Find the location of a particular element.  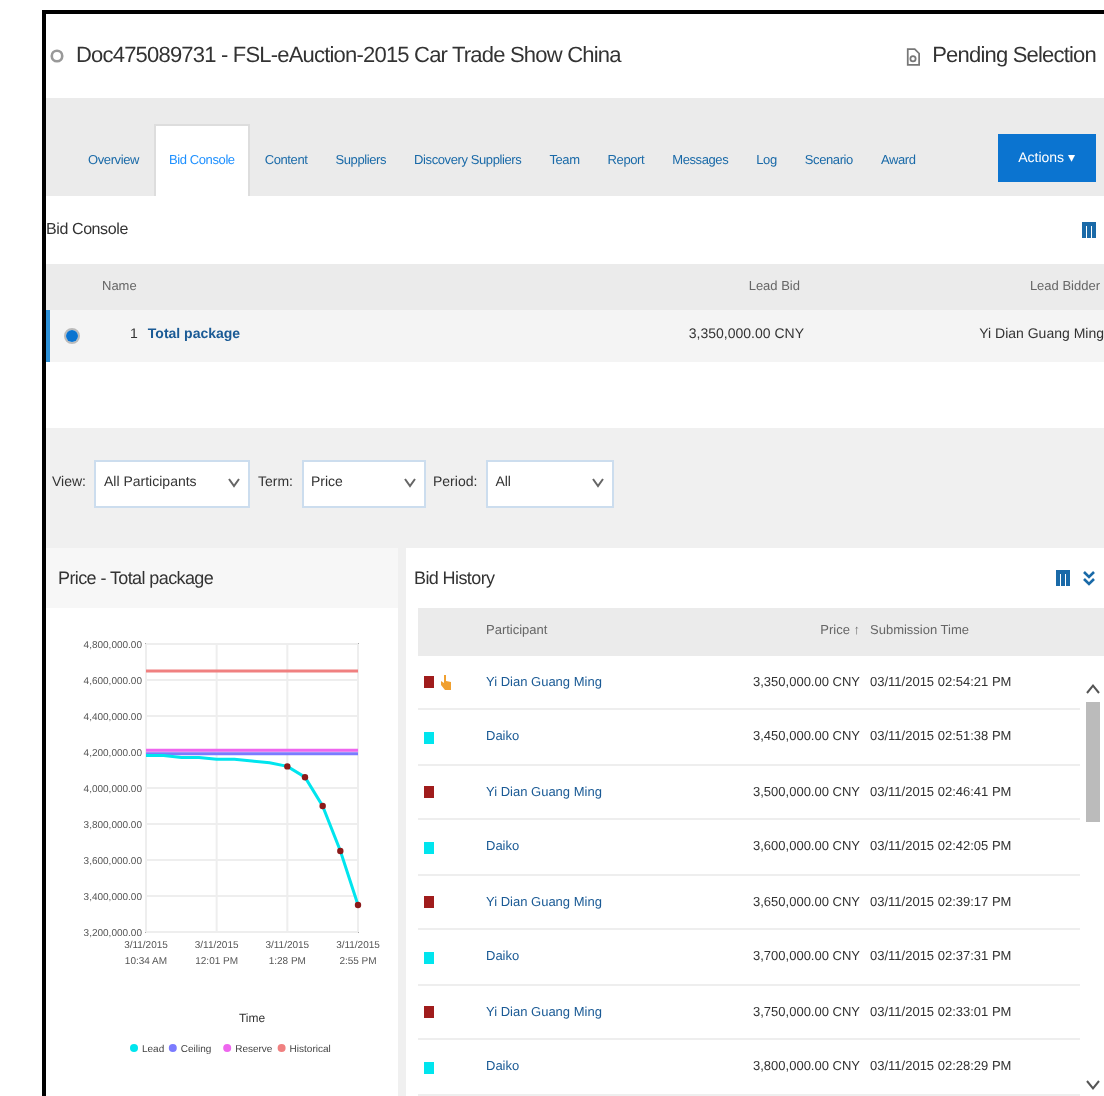

chevron-up-icon is located at coordinates (1092, 688).